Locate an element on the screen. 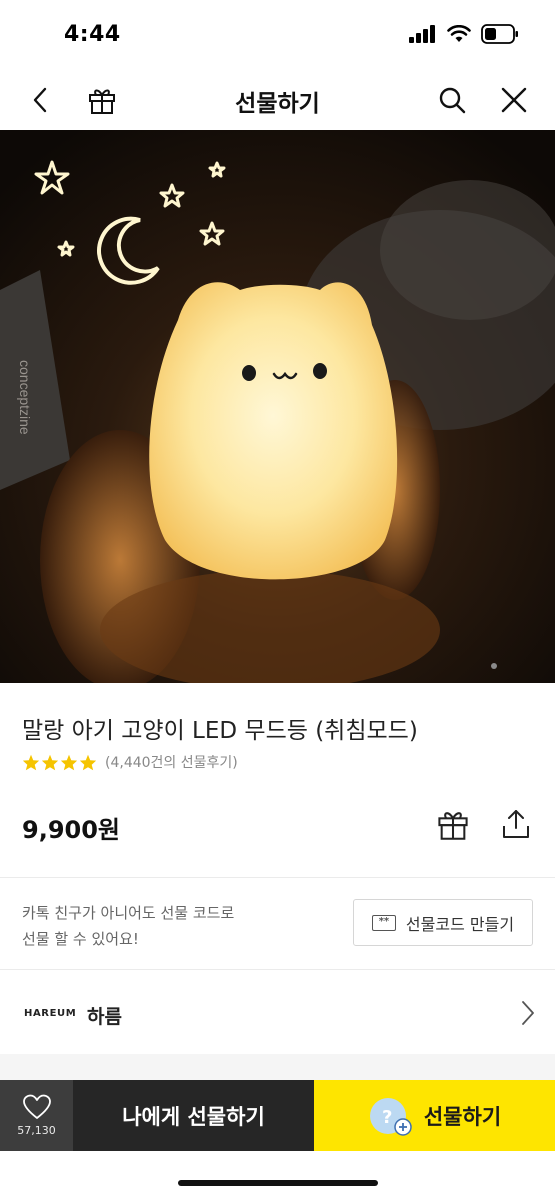 Image resolution: width=555 pixels, height=1200 pixels. close-button is located at coordinates (514, 100).